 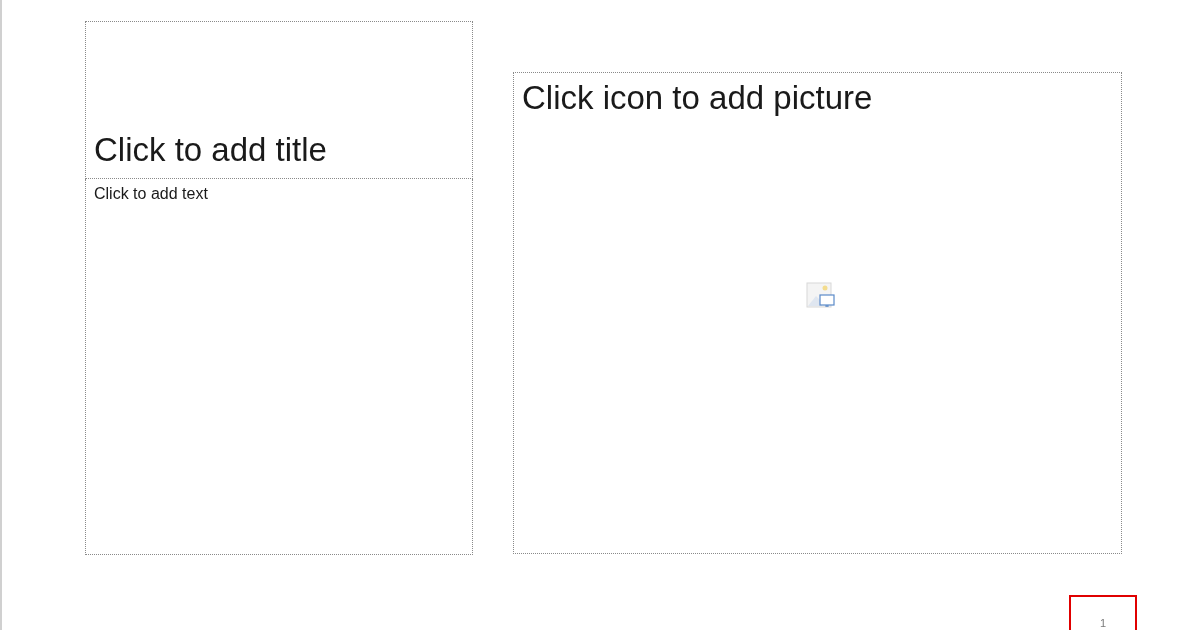 I want to click on title-placeholder: Click to add title, so click(x=279, y=100).